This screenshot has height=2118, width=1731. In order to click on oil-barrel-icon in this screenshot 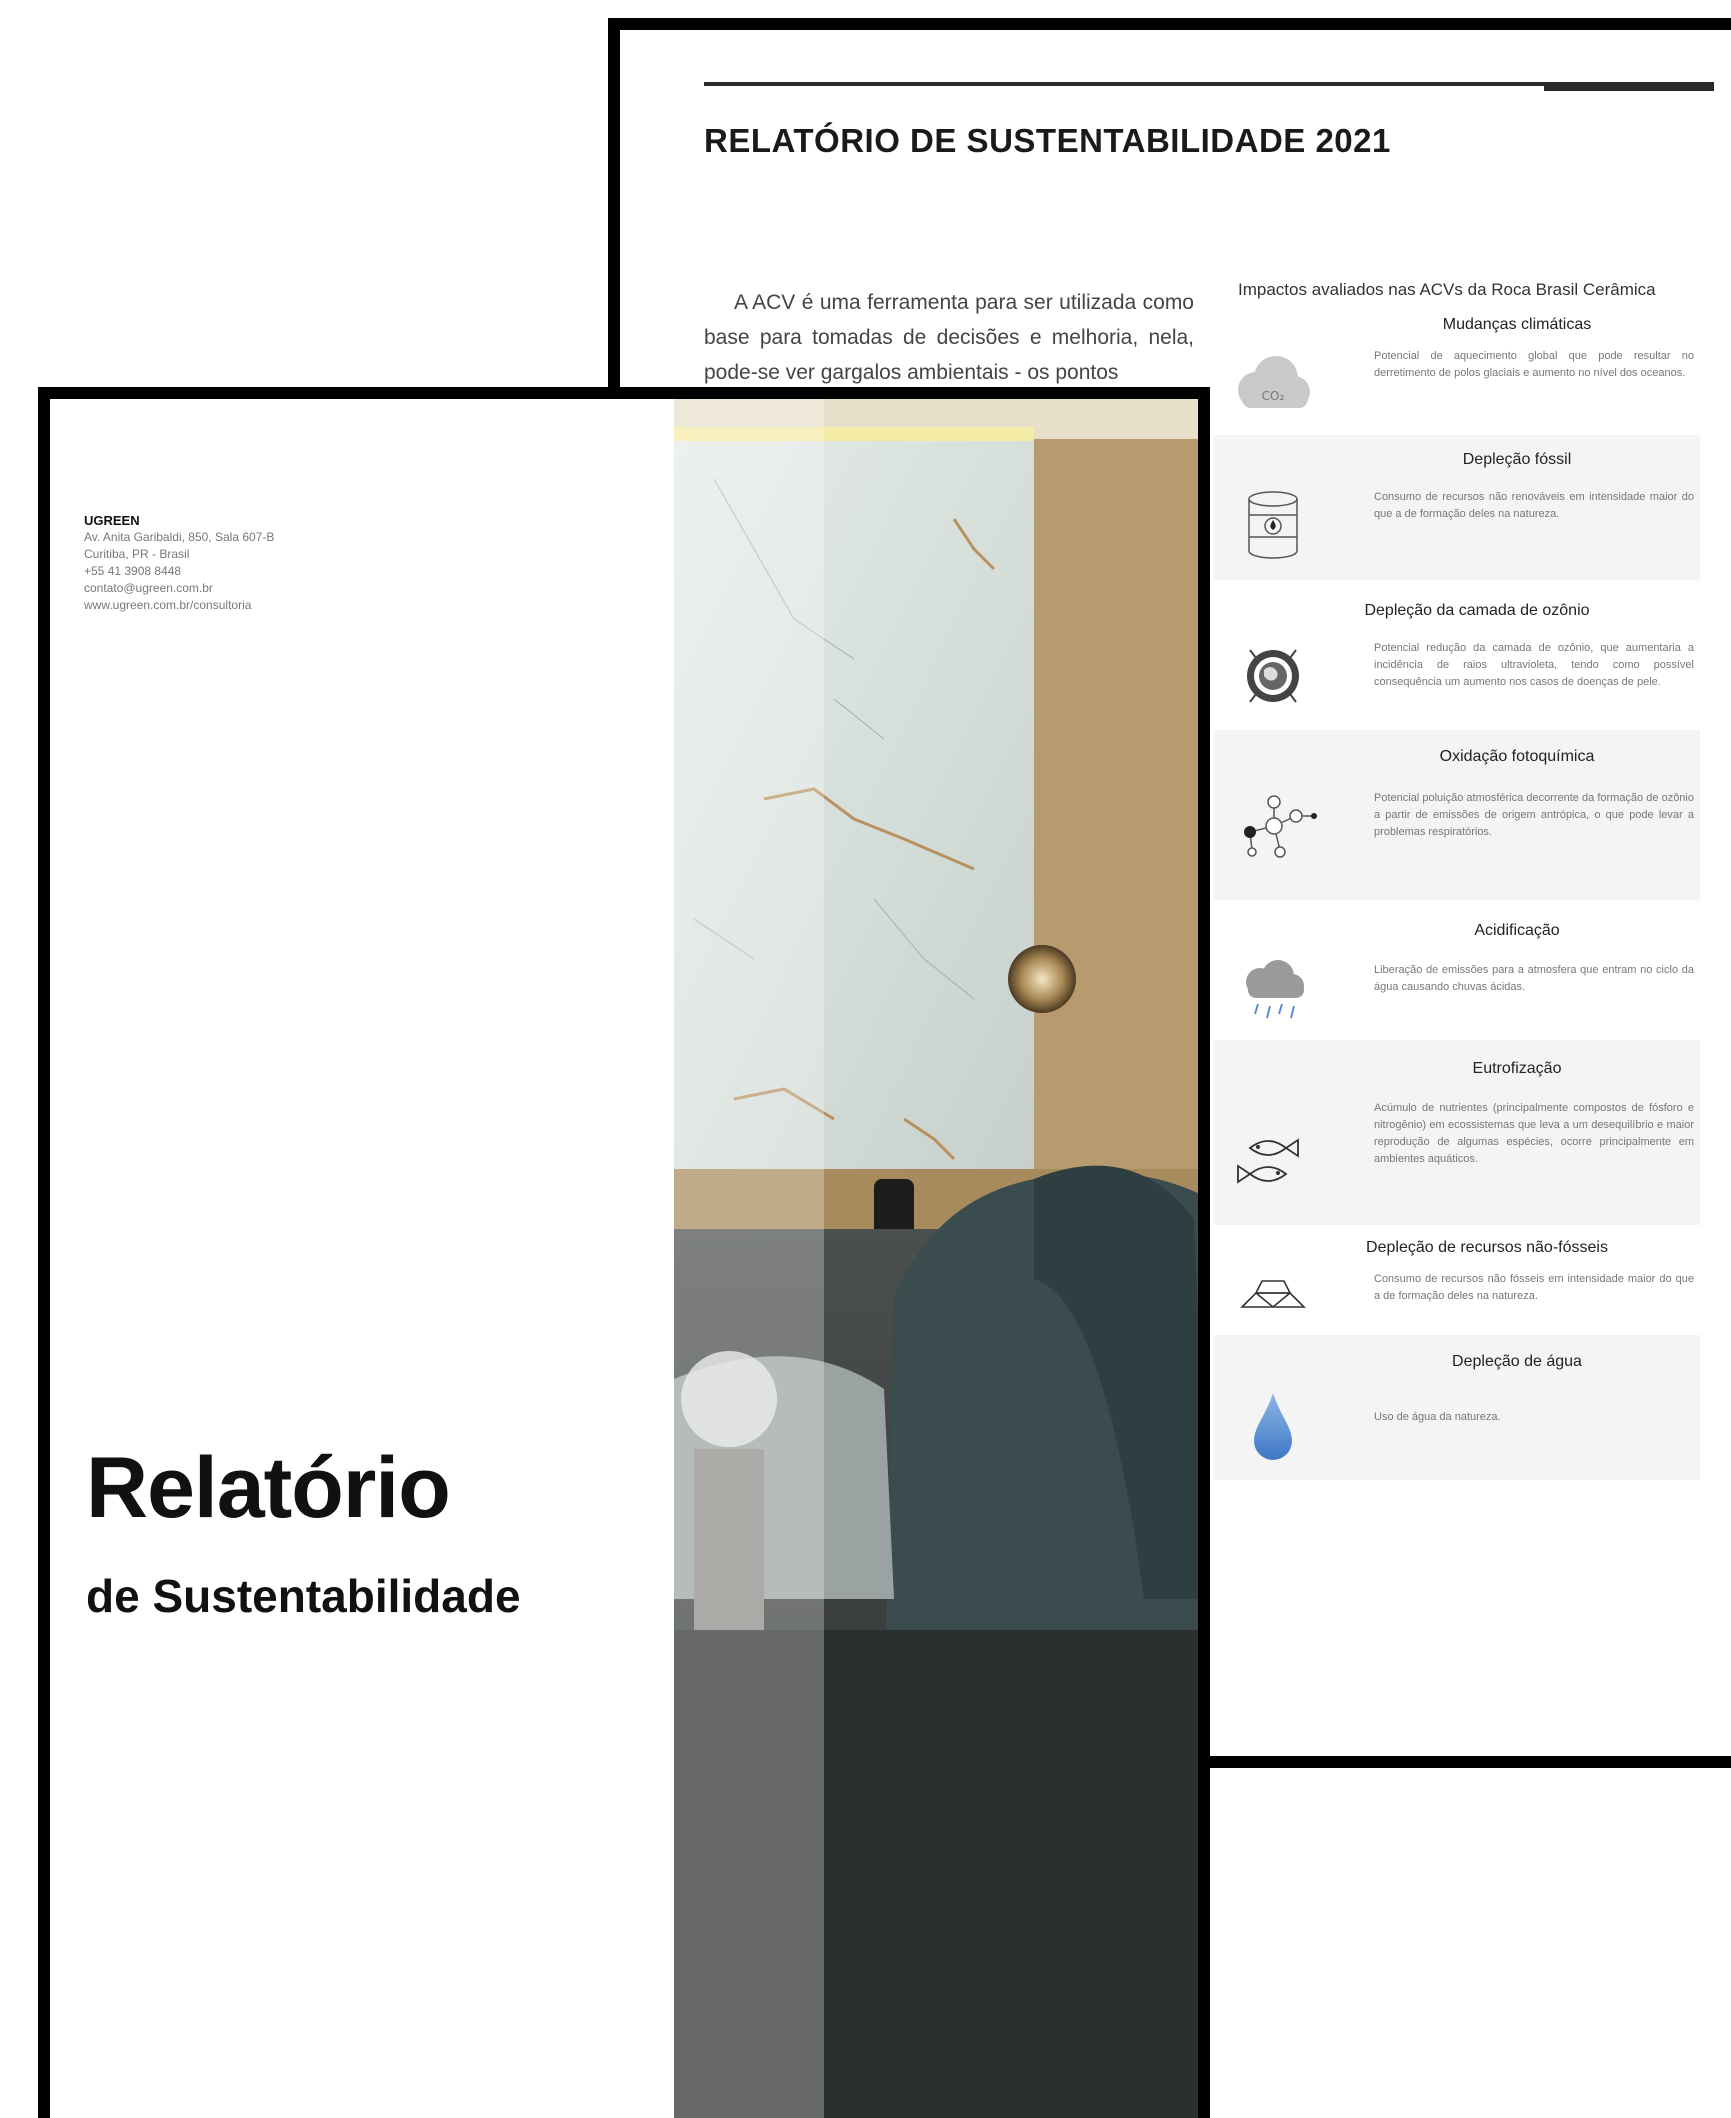, I will do `click(1273, 525)`.